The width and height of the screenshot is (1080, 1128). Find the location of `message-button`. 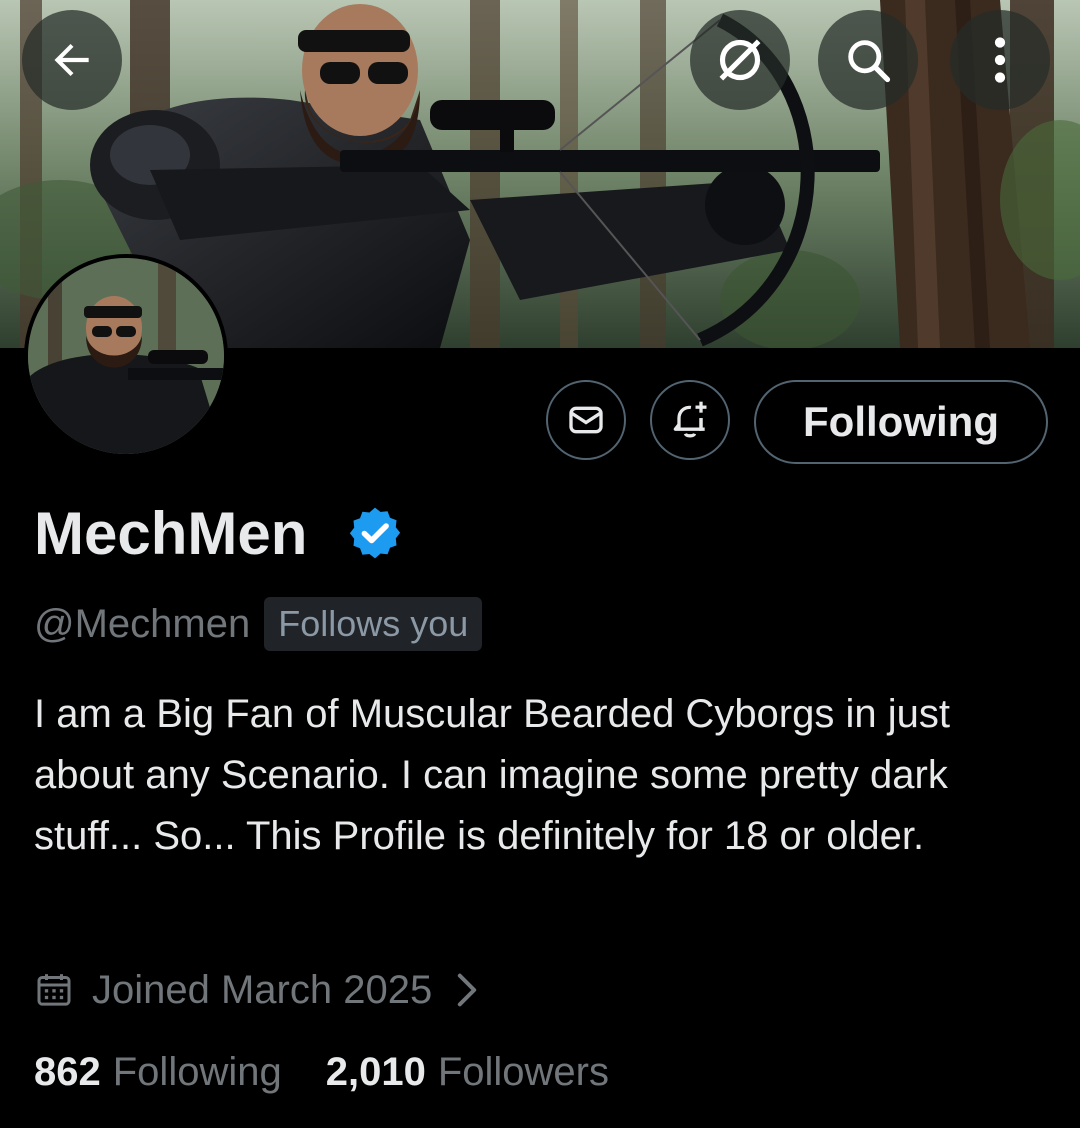

message-button is located at coordinates (586, 420).